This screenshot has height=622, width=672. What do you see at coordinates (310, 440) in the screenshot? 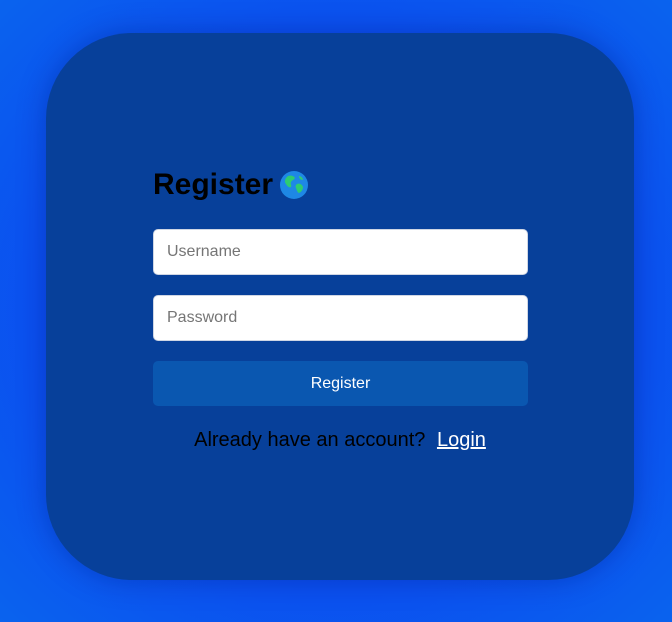
I see `login-prompt-text: Already have an account?` at bounding box center [310, 440].